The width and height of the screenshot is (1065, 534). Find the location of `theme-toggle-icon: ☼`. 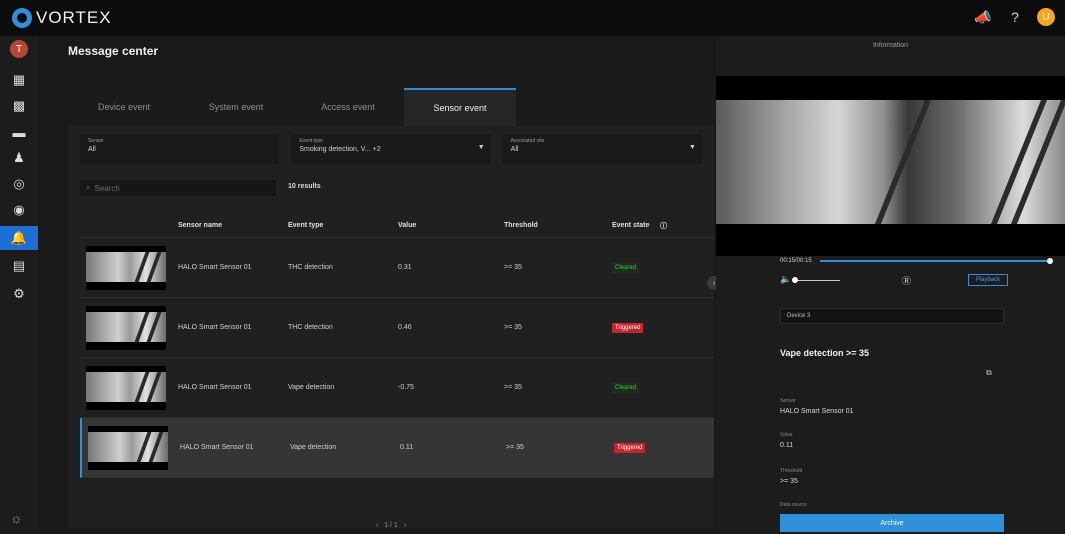

theme-toggle-icon: ☼ is located at coordinates (16, 518).